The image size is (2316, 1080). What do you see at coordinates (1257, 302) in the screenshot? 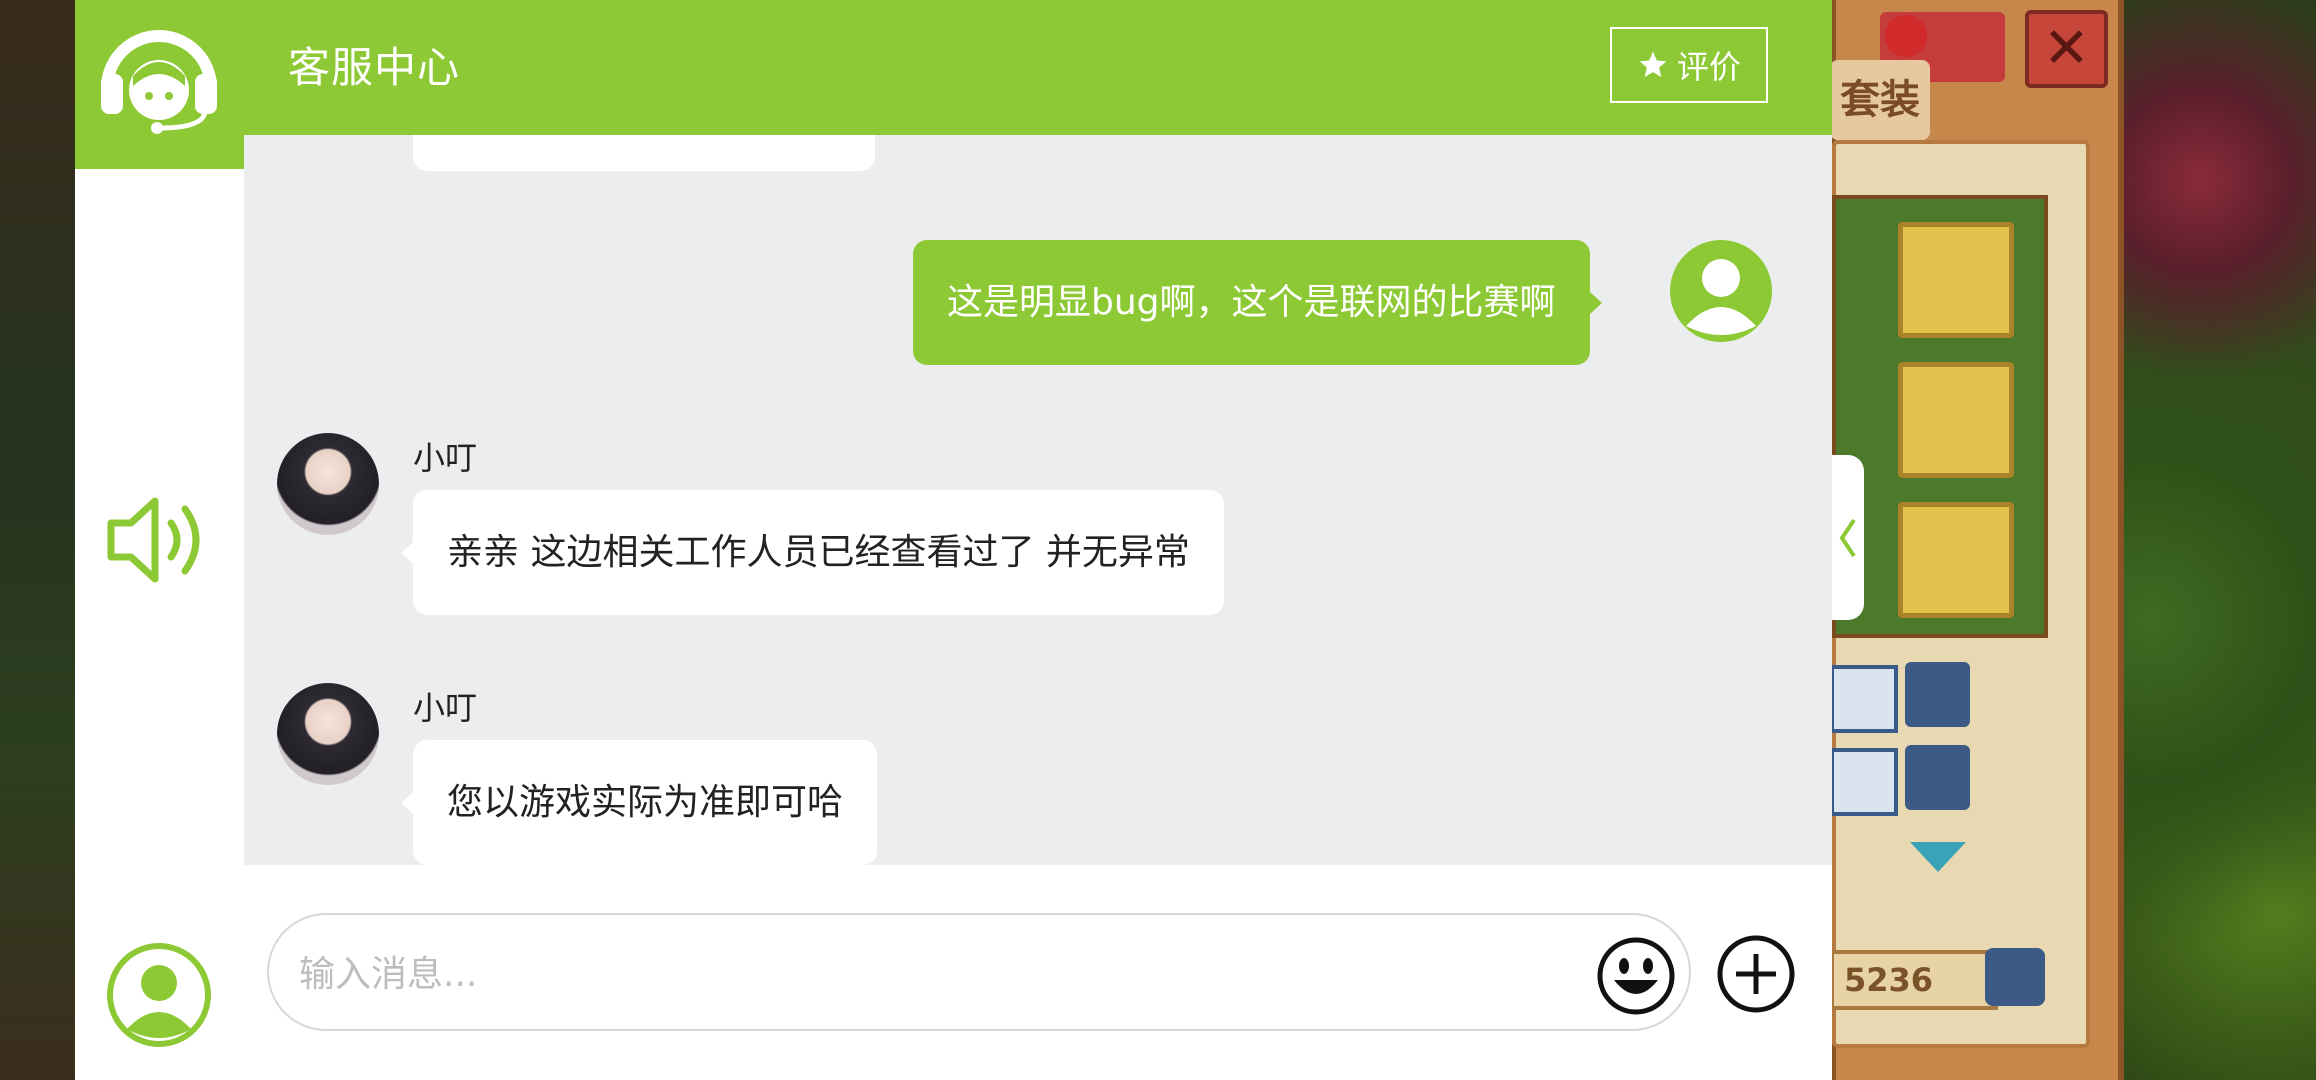
I see `user-message-bubble: 这是明显bug啊，这个是联网的比赛啊` at bounding box center [1257, 302].